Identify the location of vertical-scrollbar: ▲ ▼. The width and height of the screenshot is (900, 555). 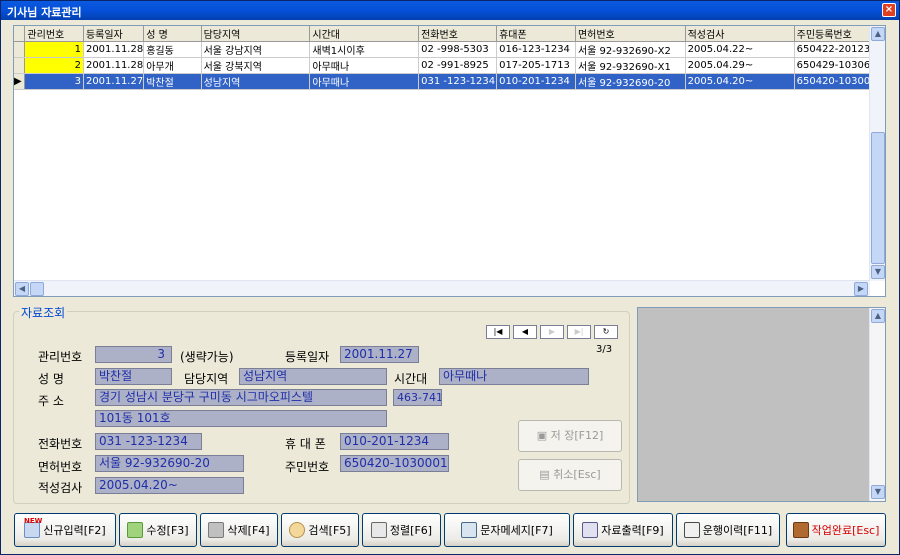
(877, 153).